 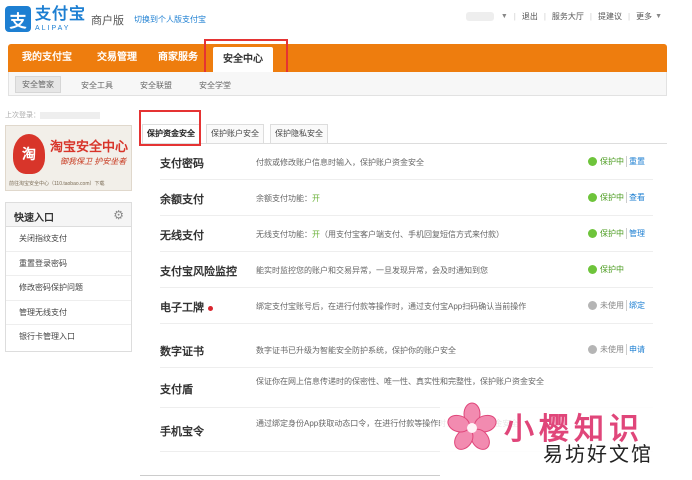 What do you see at coordinates (97, 85) in the screenshot?
I see `subnav-security-tools: 安全工具` at bounding box center [97, 85].